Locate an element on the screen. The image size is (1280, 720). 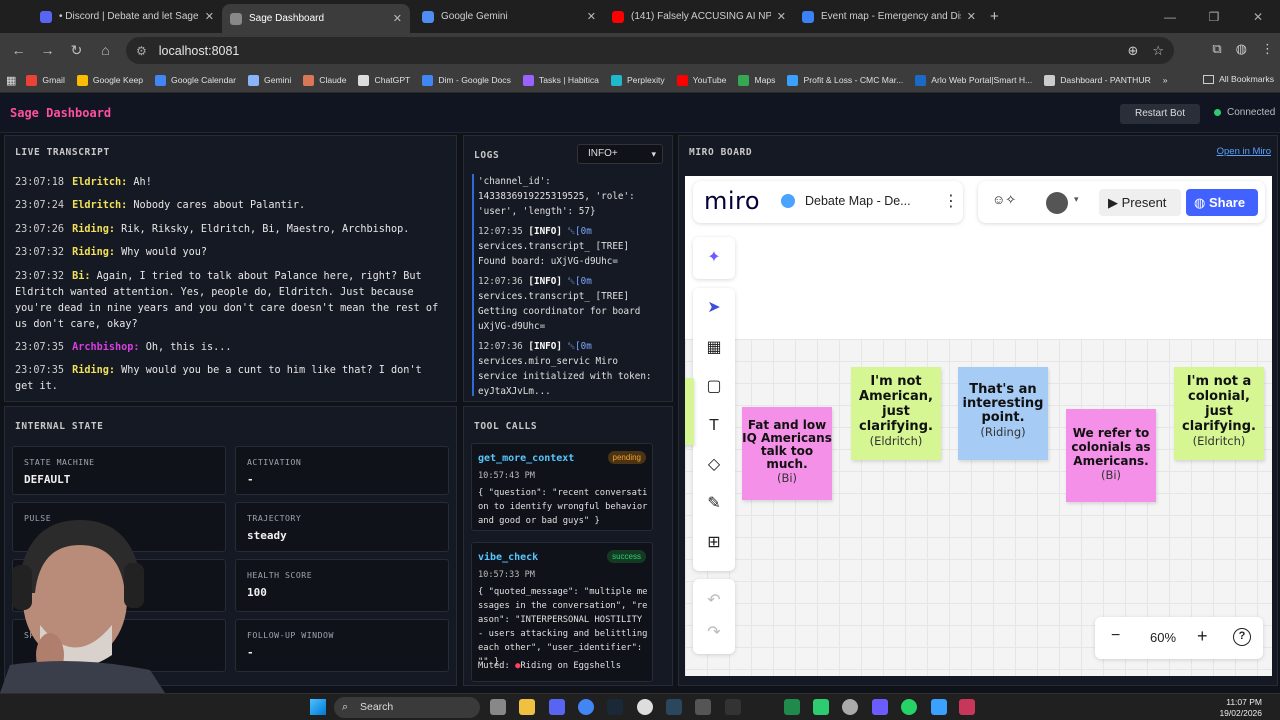
tab-gemini: Google Gemini ✕ is located at coordinates (509, 16).